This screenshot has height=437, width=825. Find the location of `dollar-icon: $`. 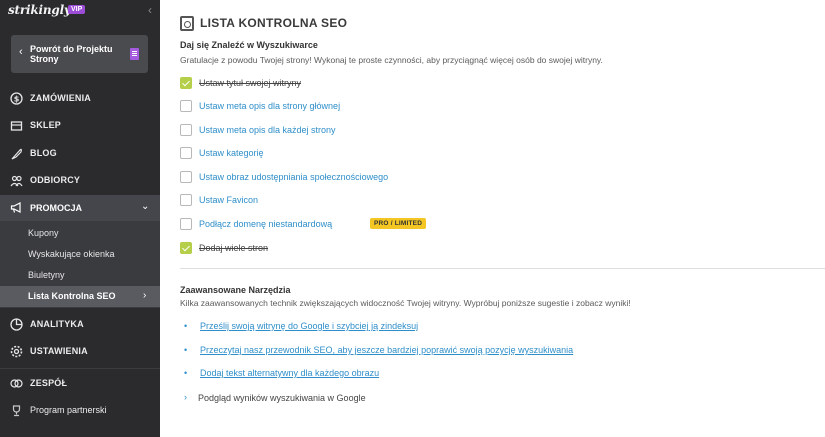

dollar-icon: $ is located at coordinates (16, 98).